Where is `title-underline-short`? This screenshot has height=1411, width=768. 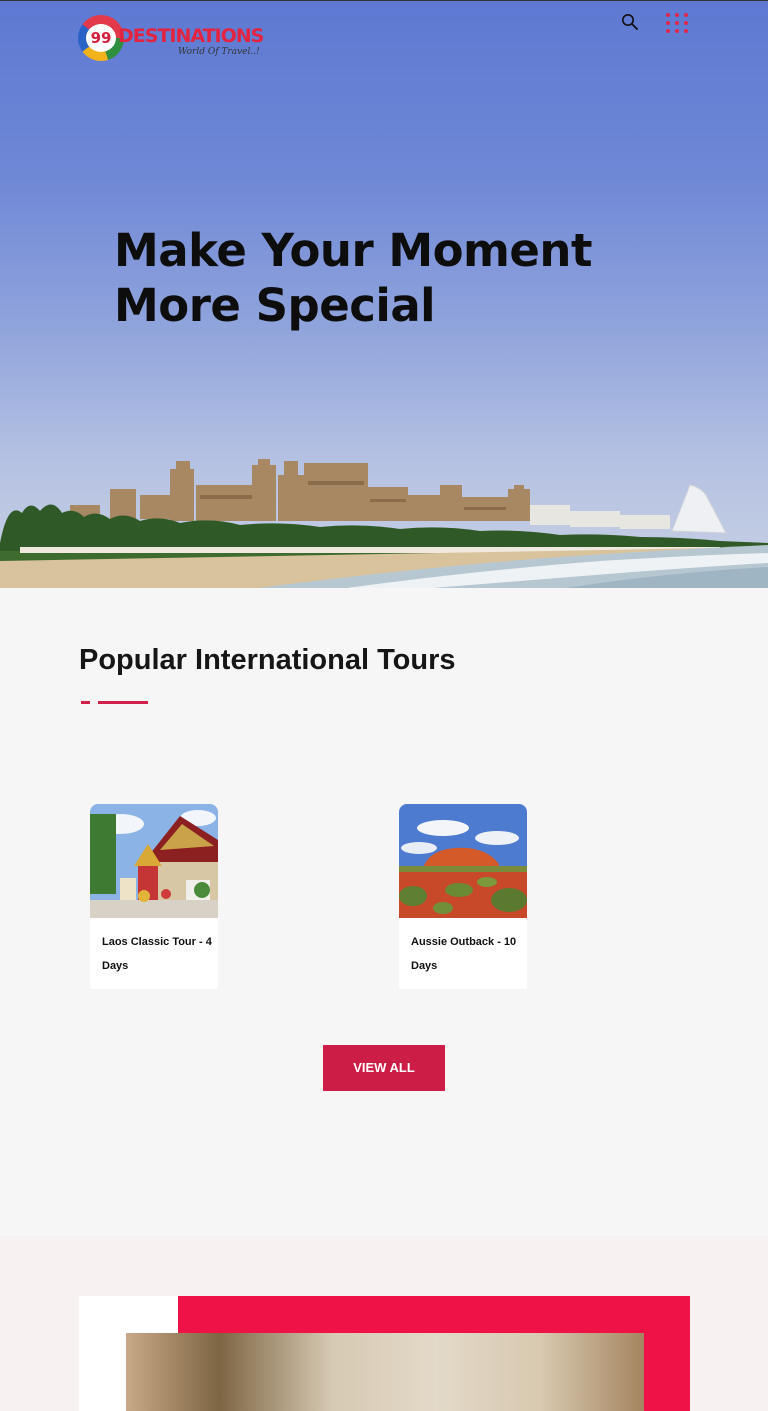
title-underline-short is located at coordinates (85, 702).